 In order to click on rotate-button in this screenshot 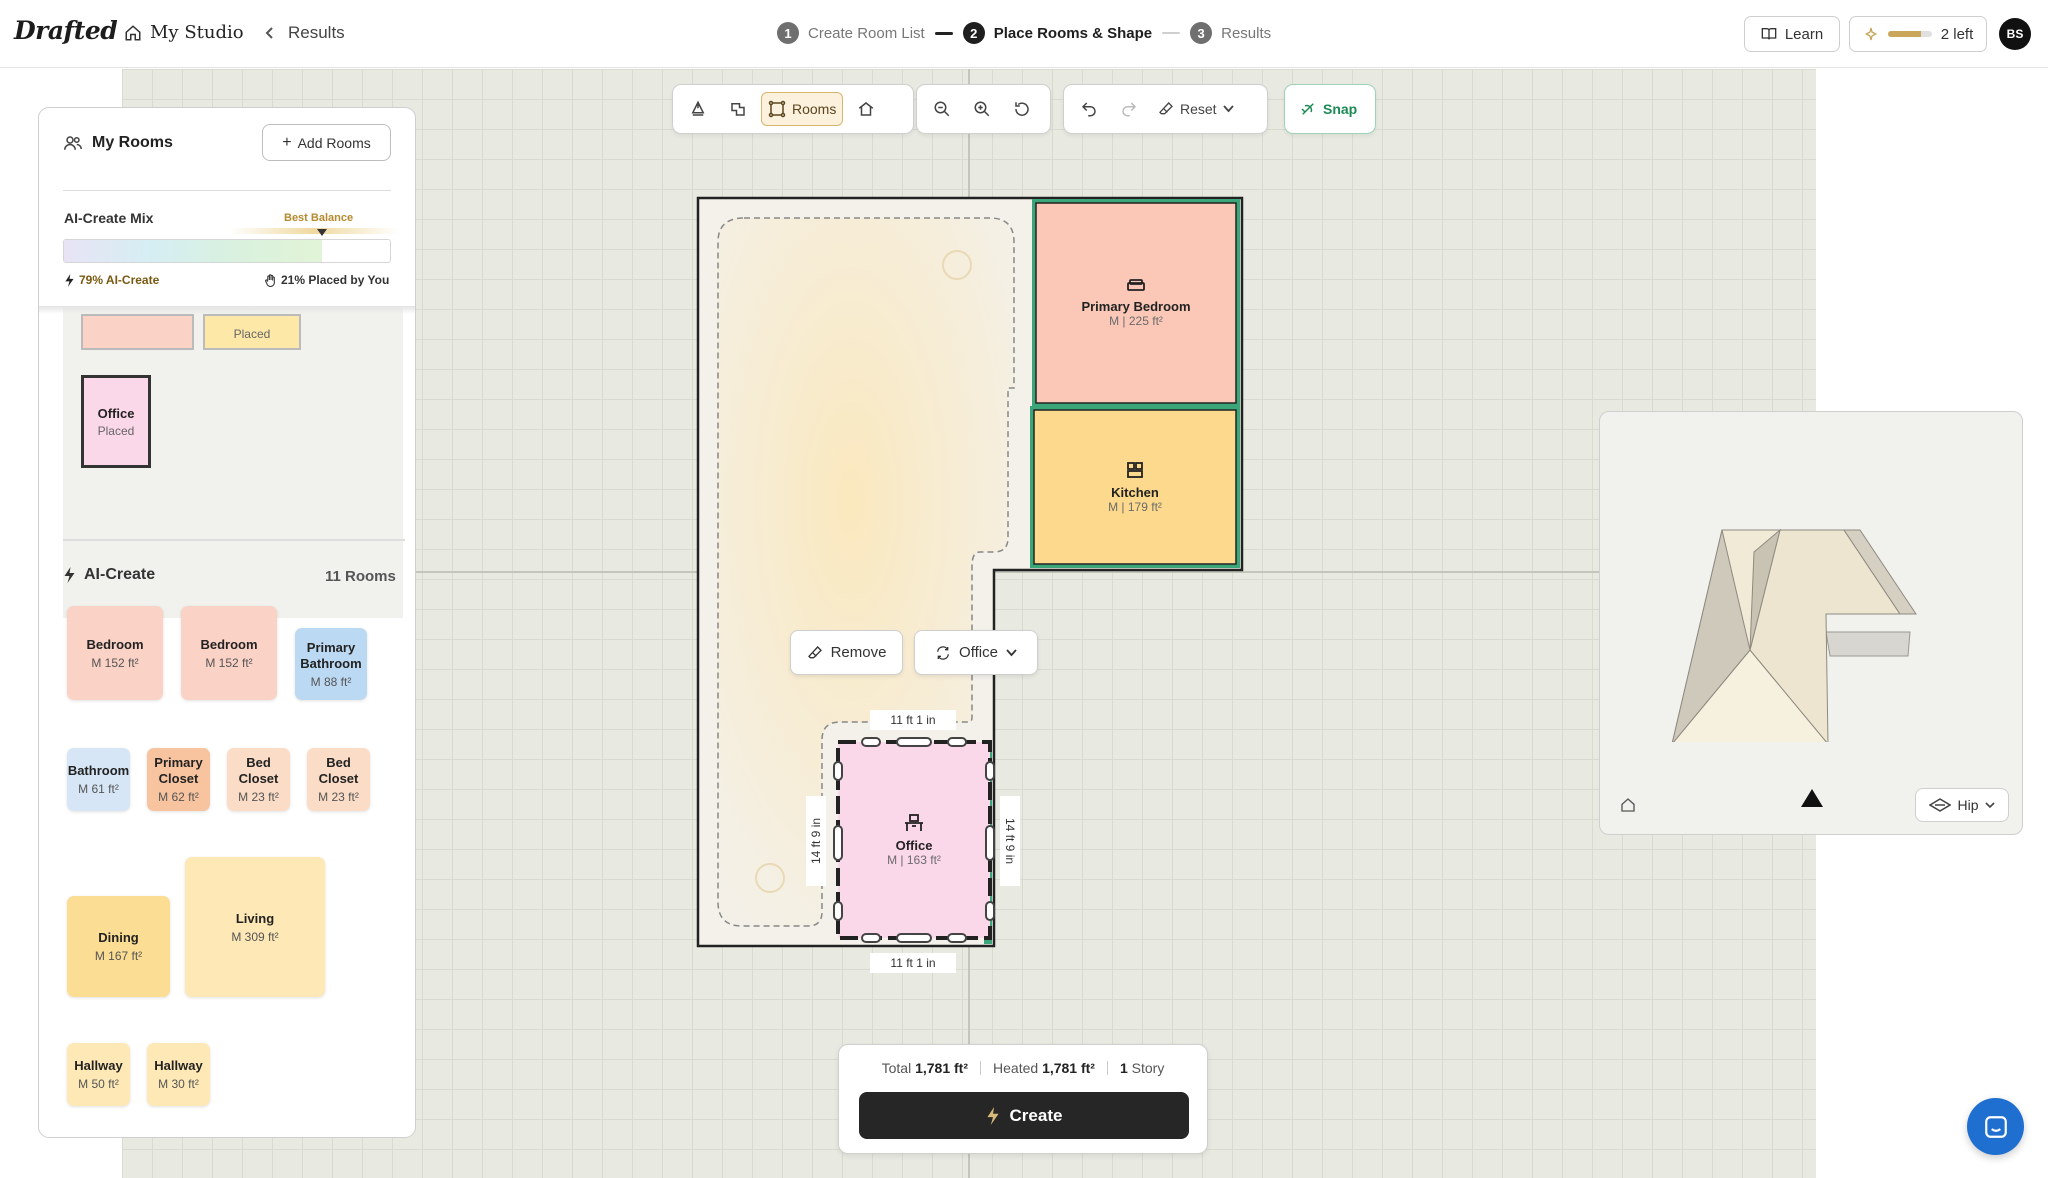, I will do `click(1022, 109)`.